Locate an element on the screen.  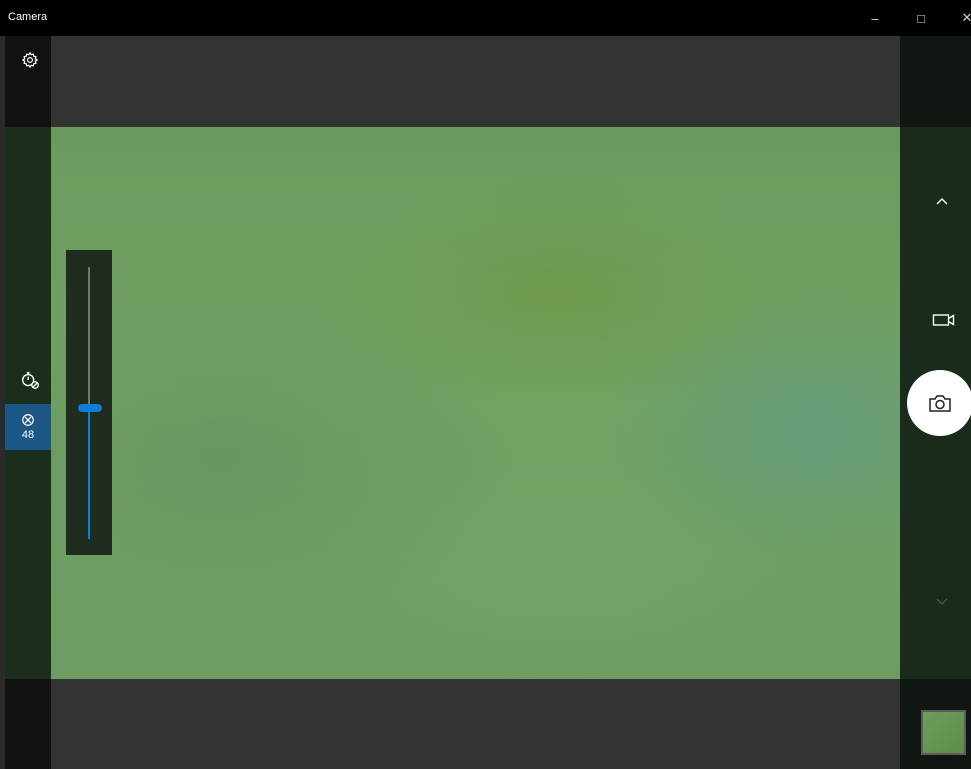
timer-off-icon is located at coordinates (30, 380).